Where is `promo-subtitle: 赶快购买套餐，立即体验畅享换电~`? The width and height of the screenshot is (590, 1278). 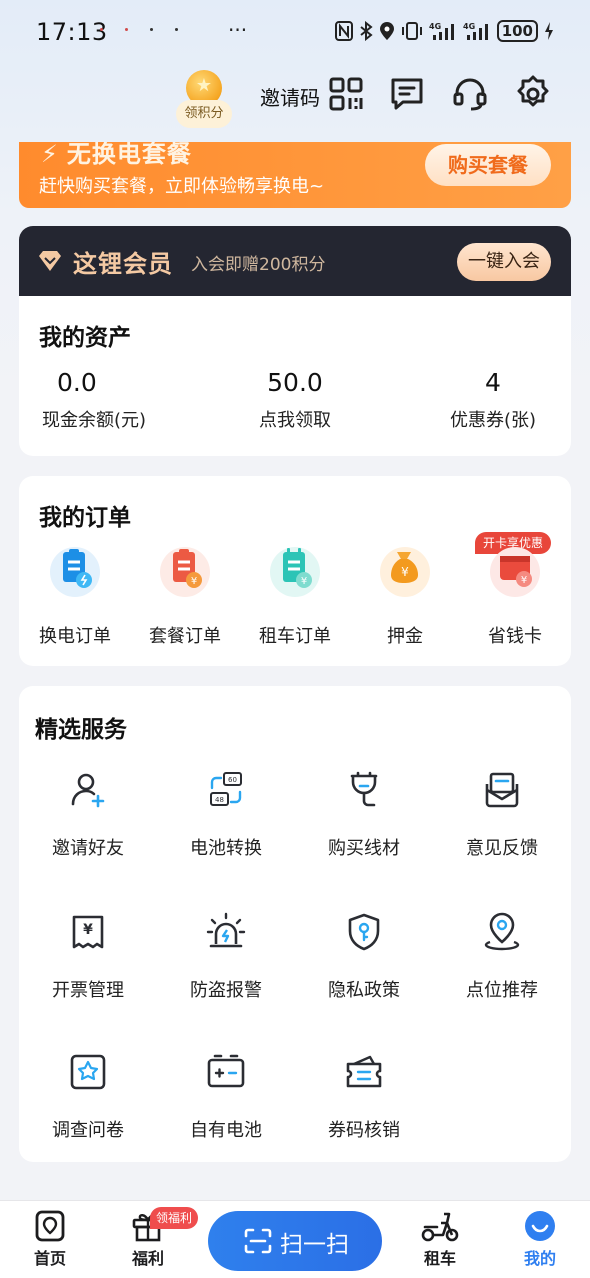
promo-subtitle: 赶快购买套餐，立即体验畅享换电~ is located at coordinates (182, 186).